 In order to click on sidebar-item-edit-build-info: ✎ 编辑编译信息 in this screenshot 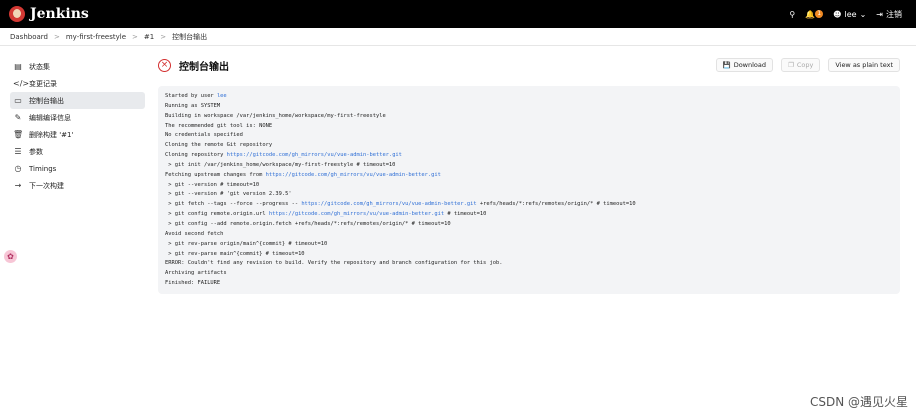, I will do `click(77, 117)`.